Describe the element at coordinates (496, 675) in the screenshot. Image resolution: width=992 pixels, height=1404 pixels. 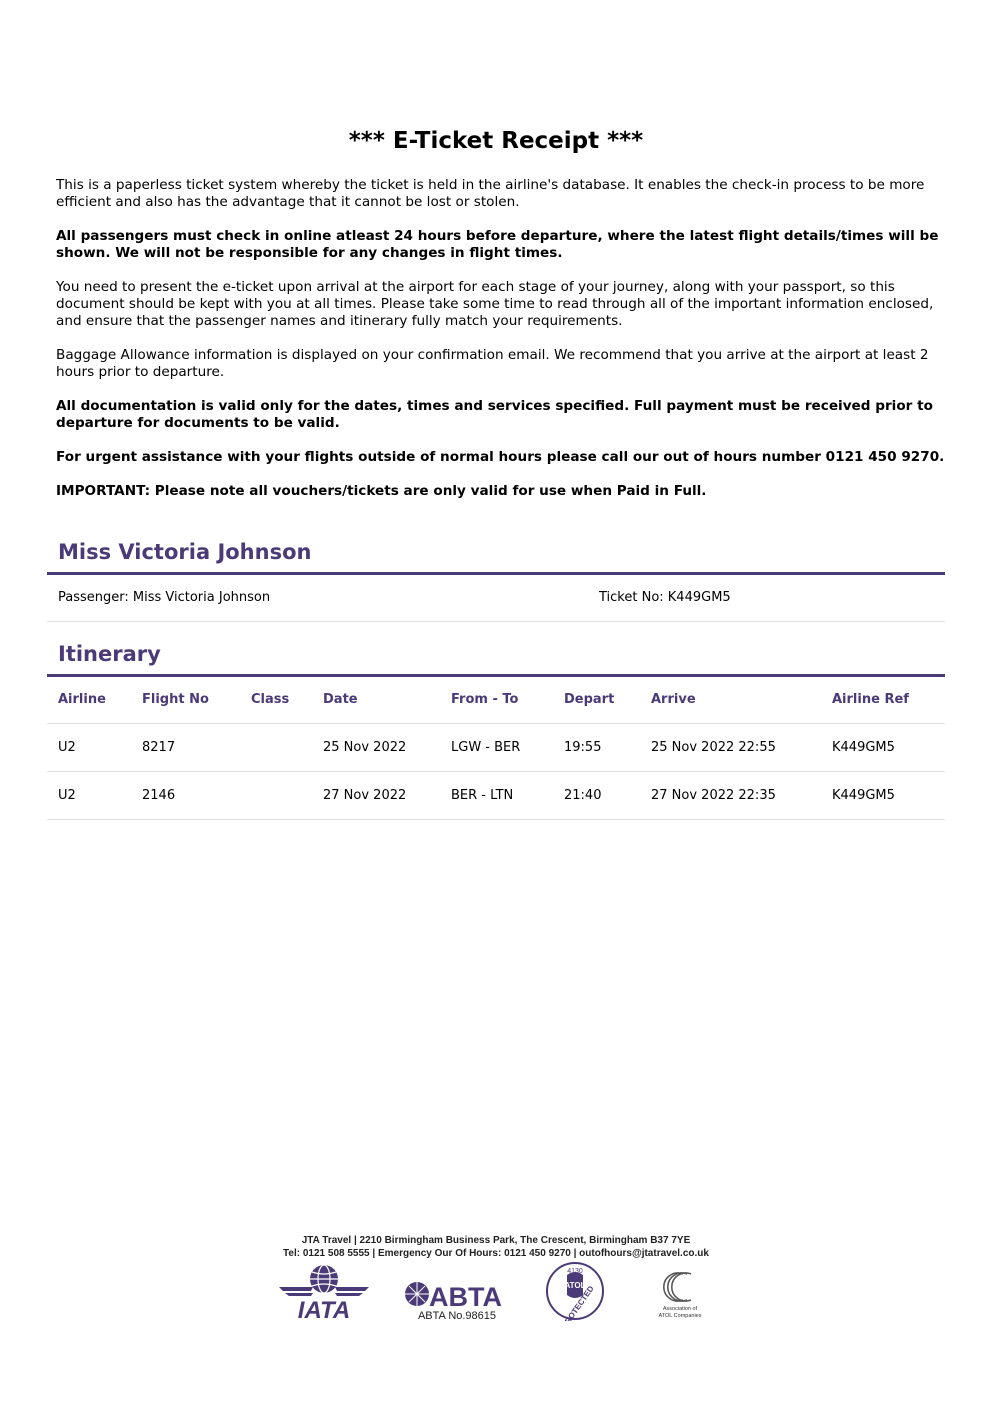
I see `itinerary-divider` at that location.